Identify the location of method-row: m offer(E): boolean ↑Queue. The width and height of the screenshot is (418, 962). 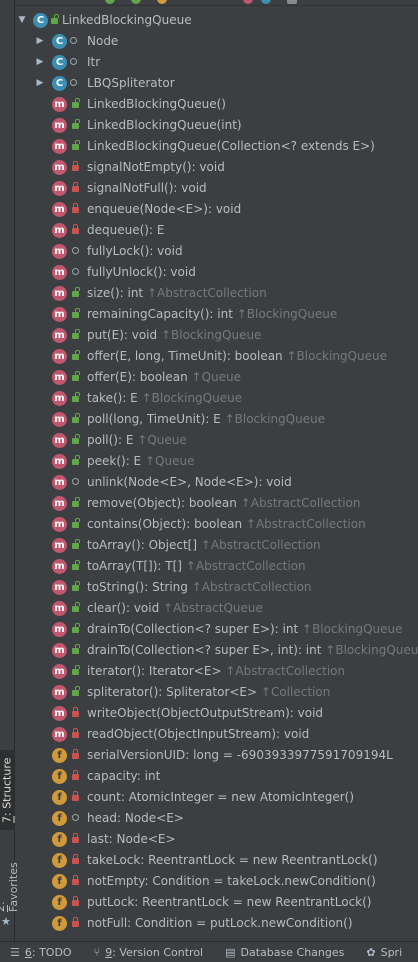
(216, 377).